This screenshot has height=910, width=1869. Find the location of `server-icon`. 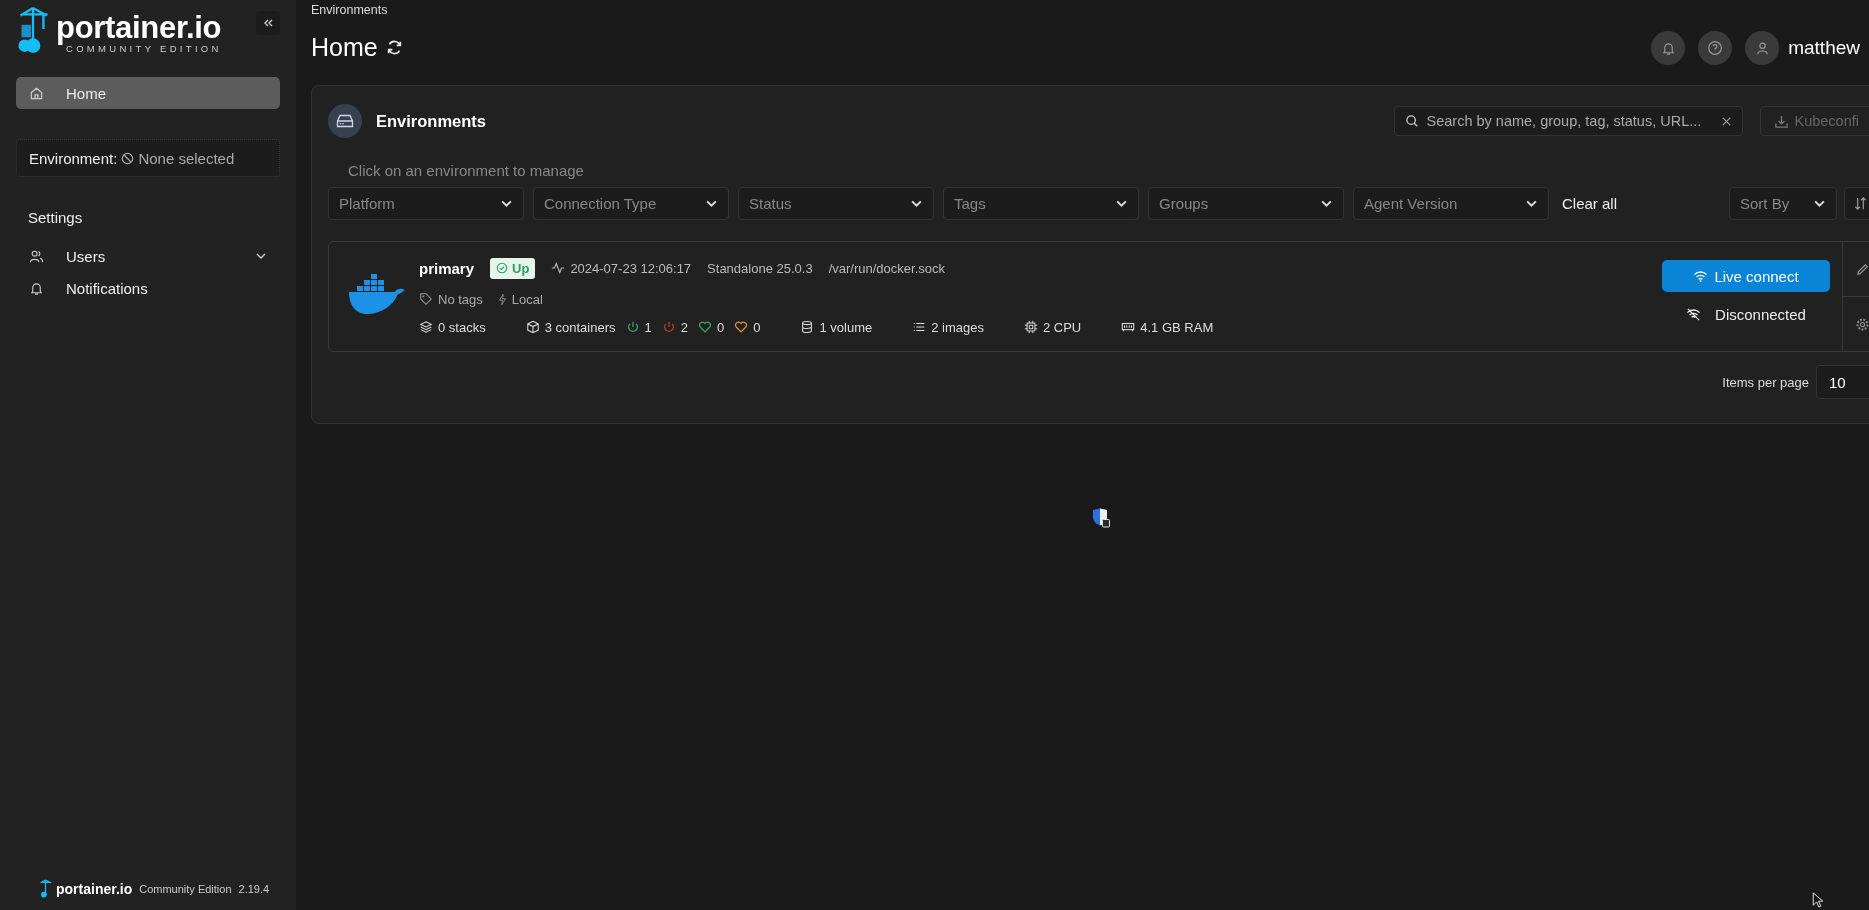

server-icon is located at coordinates (345, 121).